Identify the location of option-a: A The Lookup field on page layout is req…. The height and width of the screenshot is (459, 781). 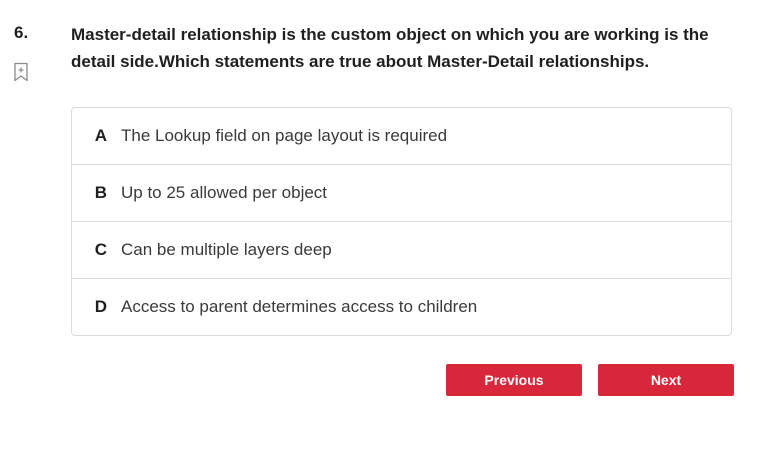
(401, 136).